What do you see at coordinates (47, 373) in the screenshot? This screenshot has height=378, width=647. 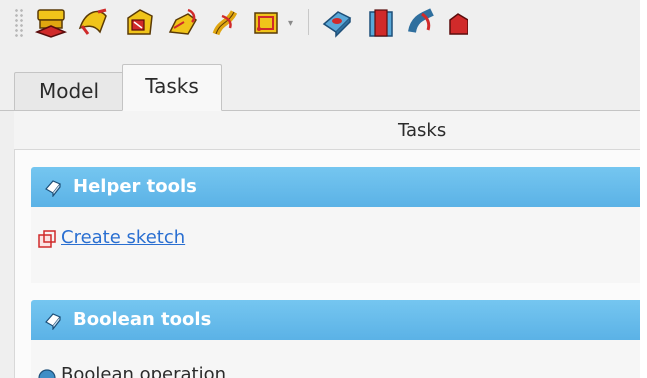 I see `boolean-icon` at bounding box center [47, 373].